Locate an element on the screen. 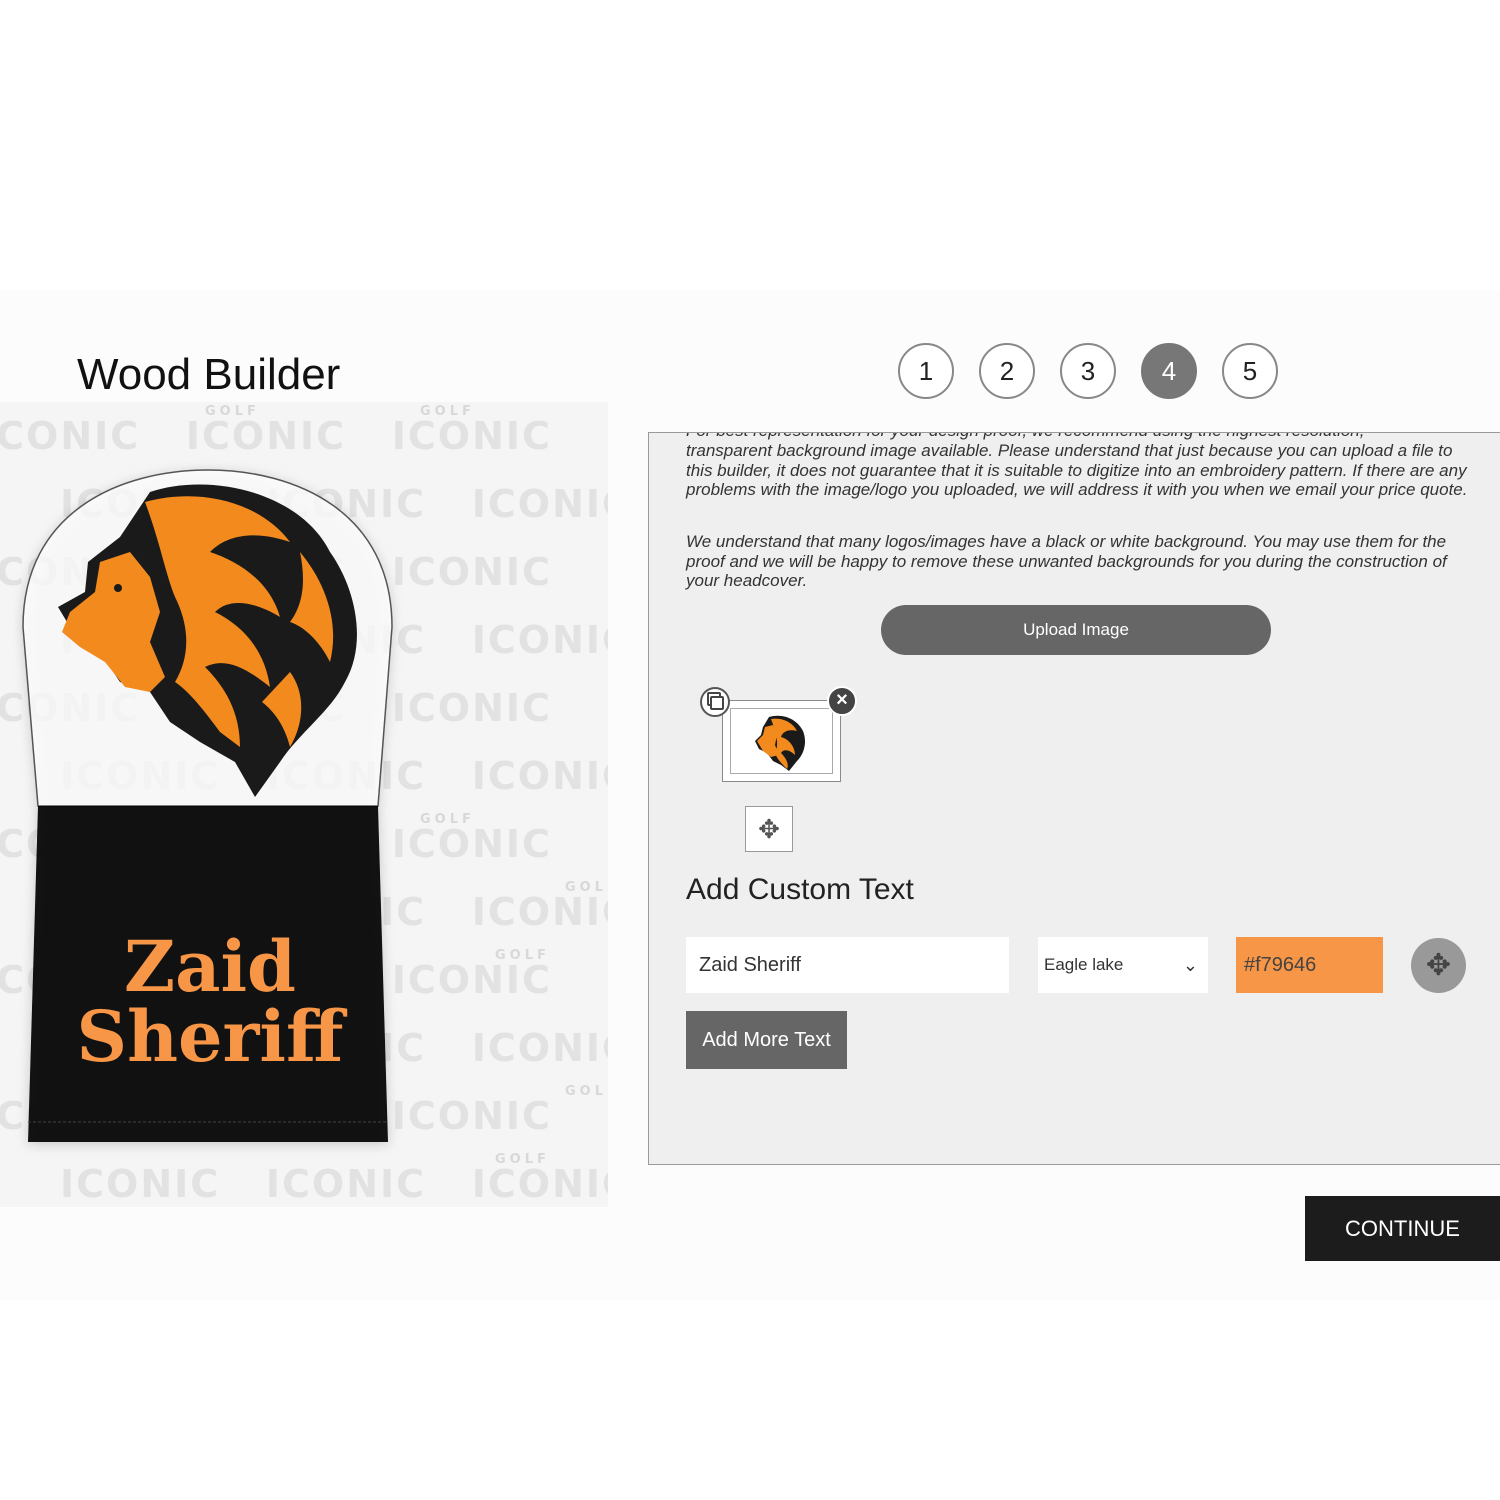  add-custom-text-heading: Add Custom Text is located at coordinates (800, 889).